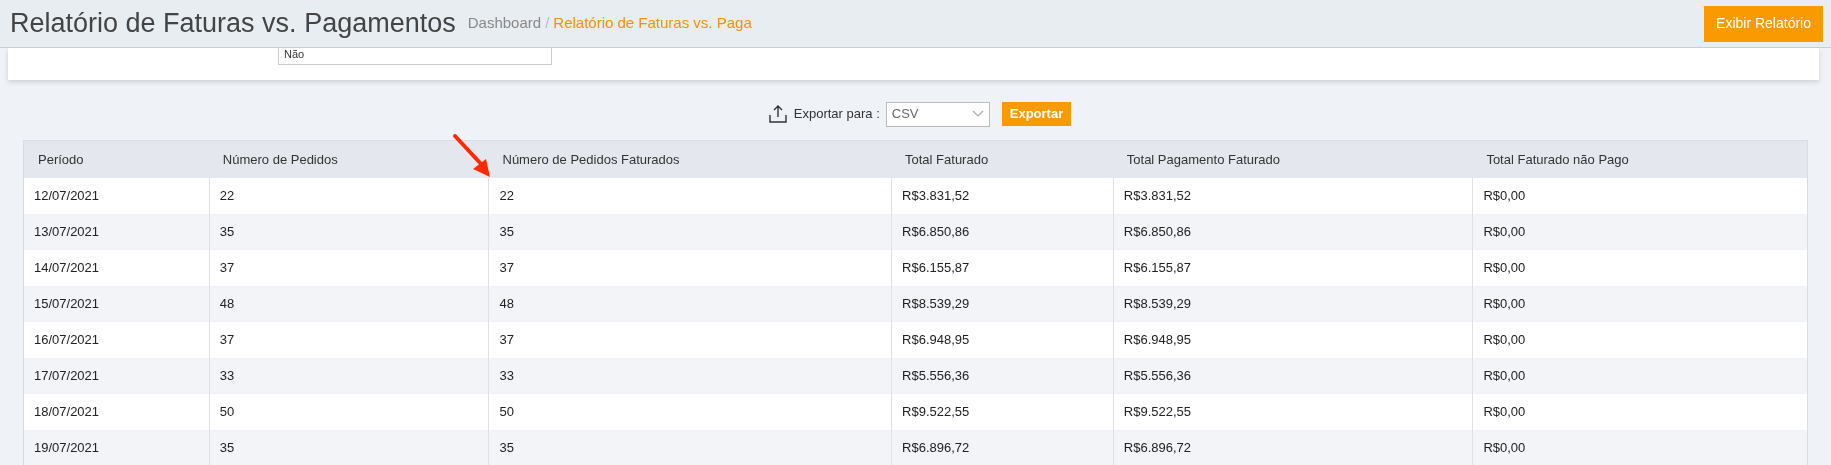 The image size is (1831, 465). What do you see at coordinates (504, 23) in the screenshot?
I see `breadcrumb-link: Dashboard` at bounding box center [504, 23].